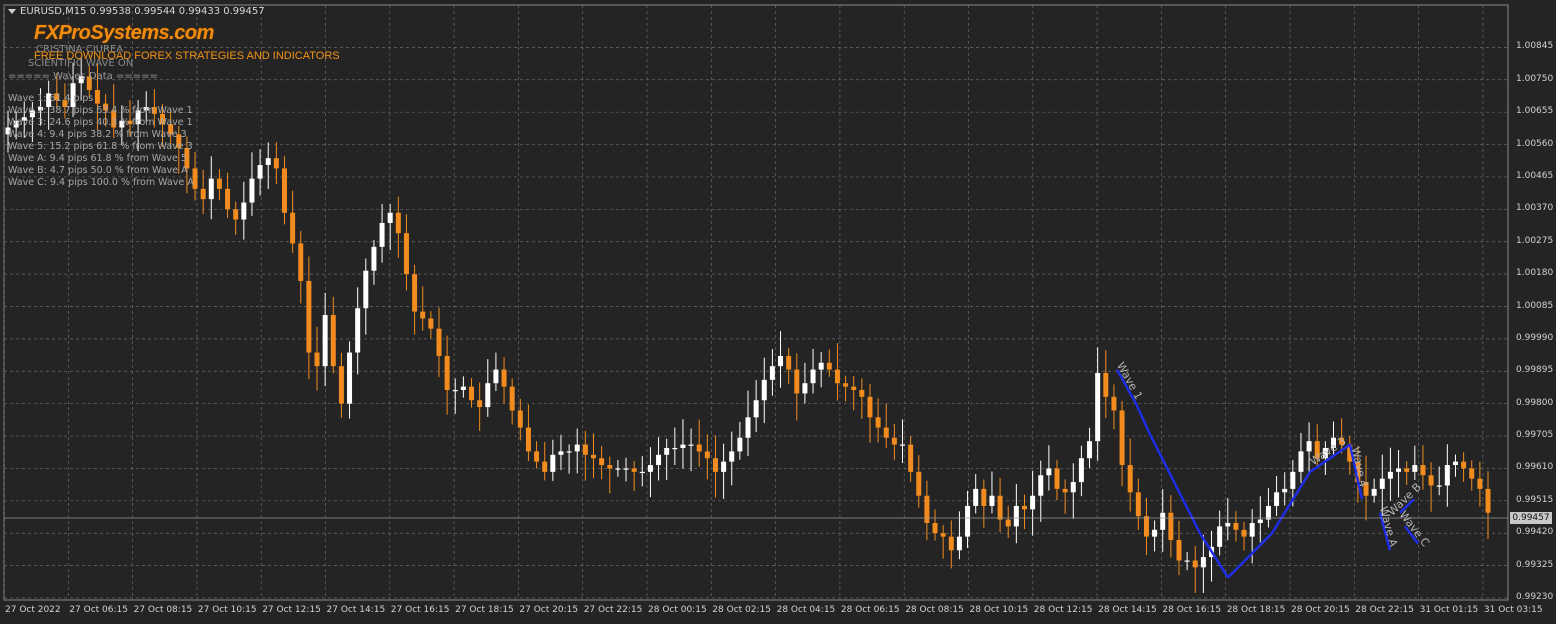 Image resolution: width=1556 pixels, height=624 pixels. What do you see at coordinates (999, 610) in the screenshot?
I see `time-tick-label: 28 Oct 10:15` at bounding box center [999, 610].